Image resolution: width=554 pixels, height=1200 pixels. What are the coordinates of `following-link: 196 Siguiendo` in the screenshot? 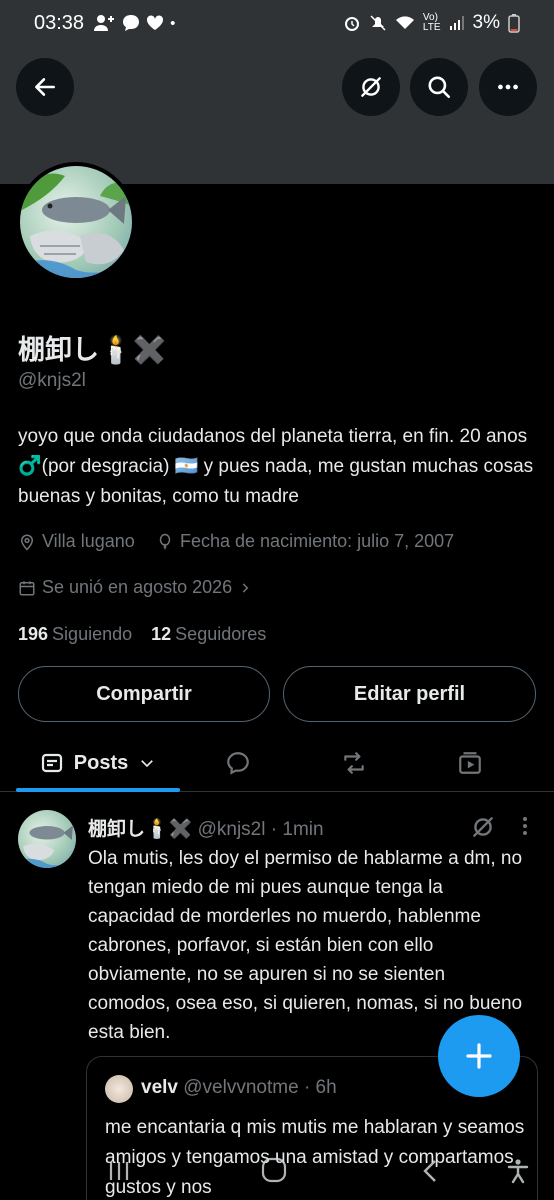 It's located at (75, 634).